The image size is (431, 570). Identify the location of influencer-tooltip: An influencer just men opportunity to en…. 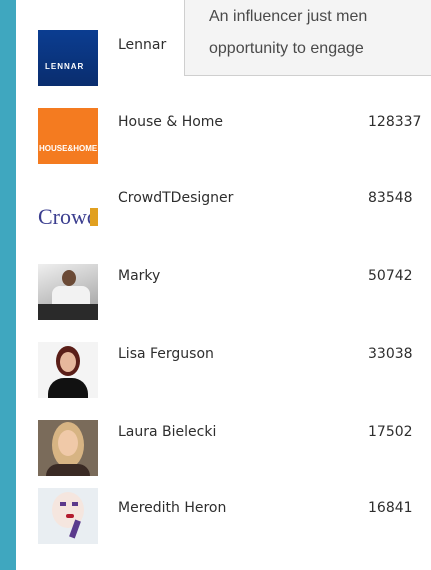
(307, 38).